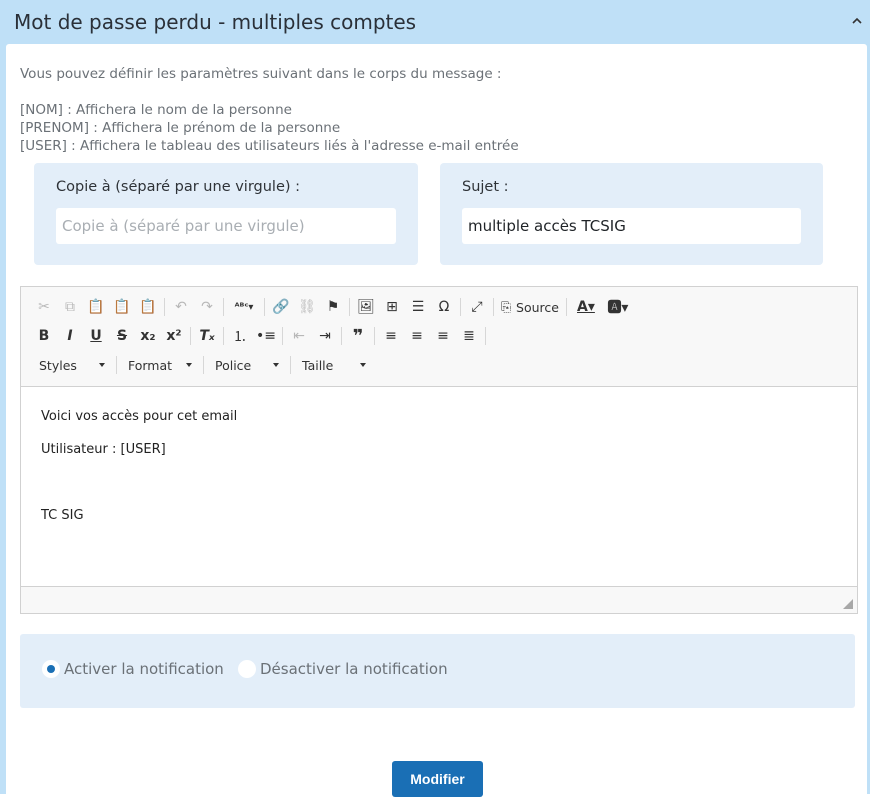 This screenshot has height=804, width=870. Describe the element at coordinates (485, 187) in the screenshot. I see `subject-field-label: Sujet :` at that location.